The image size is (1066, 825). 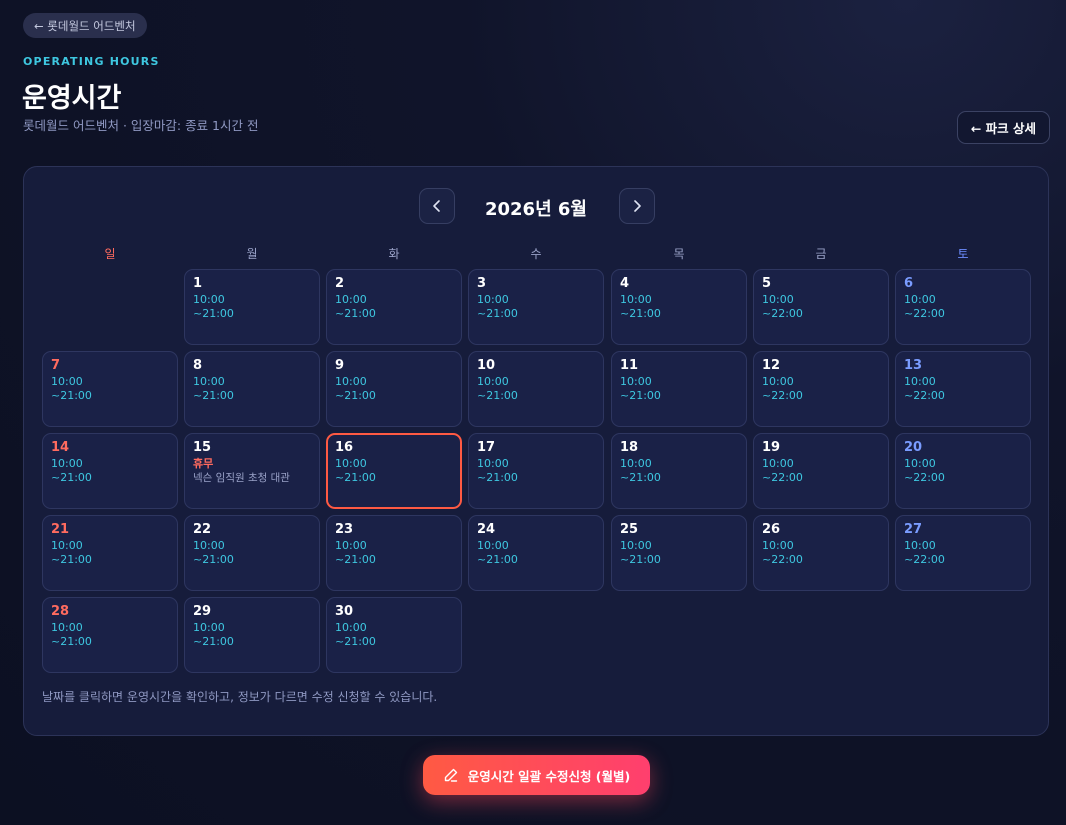 I want to click on calendar-day-21: 21 10:00 ~21:00, so click(x=110, y=553).